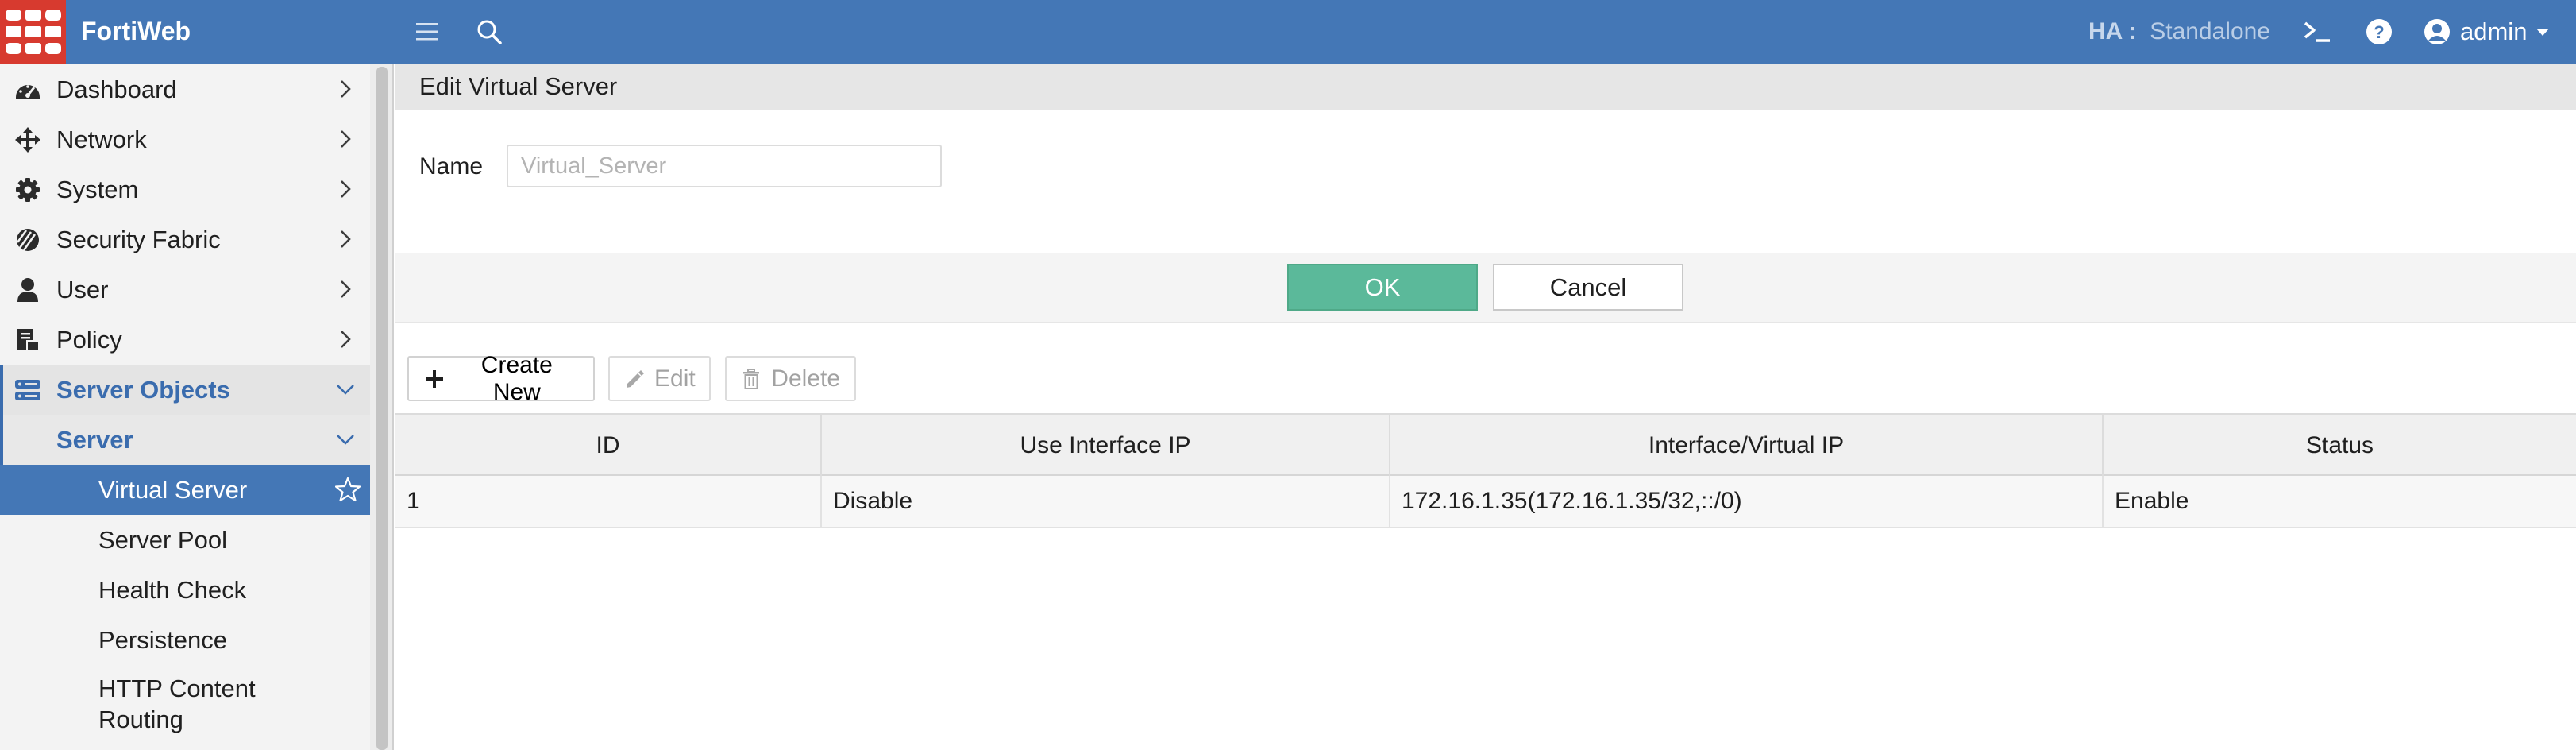  I want to click on create-new-button: Create New, so click(501, 378).